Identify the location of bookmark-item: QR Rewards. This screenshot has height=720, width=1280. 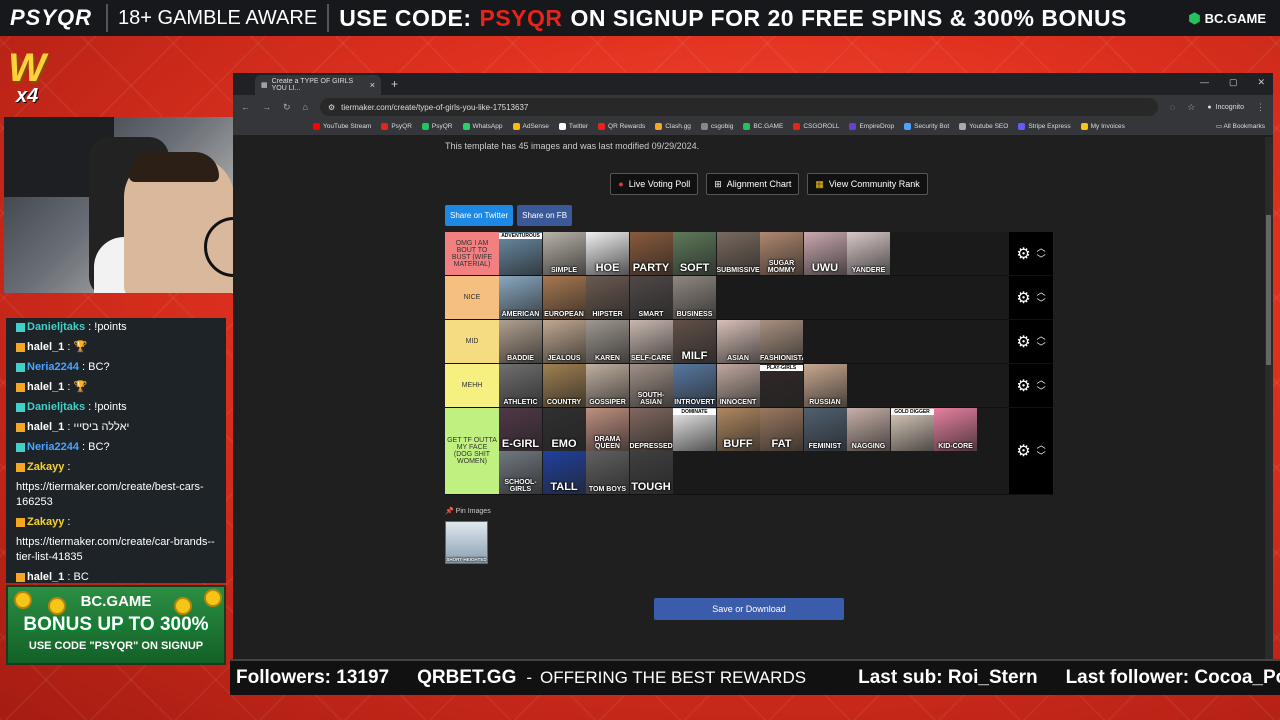
(621, 127).